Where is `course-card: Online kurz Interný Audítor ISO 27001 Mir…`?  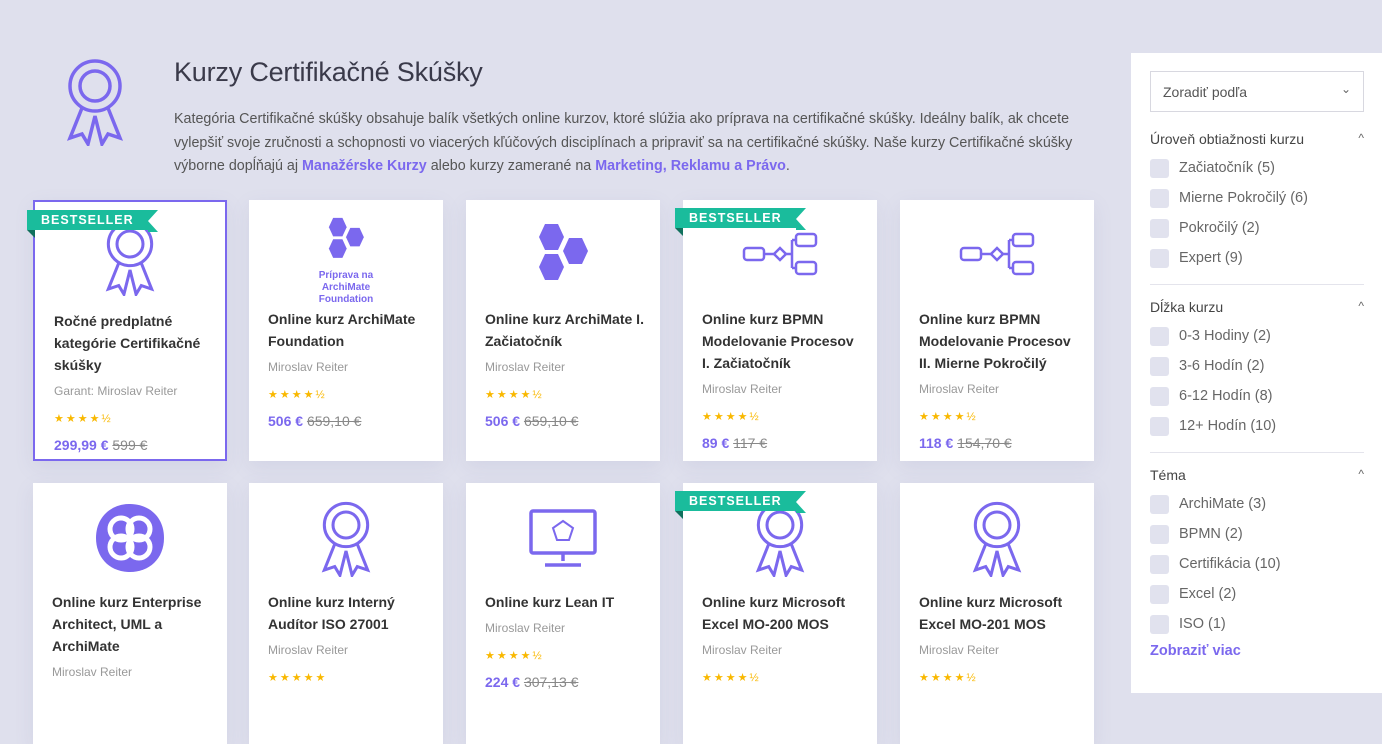 course-card: Online kurz Interný Audítor ISO 27001 Mir… is located at coordinates (346, 613).